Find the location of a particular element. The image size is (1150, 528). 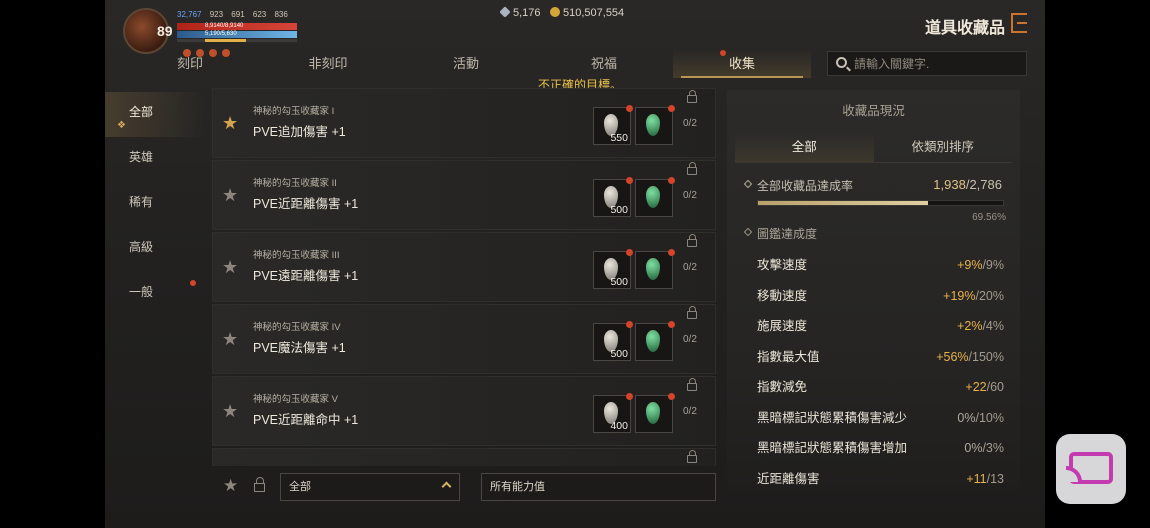

collection-row: ★ 神秘的勾玉收藏家 I PVE追加傷害 +1 550 0/2 is located at coordinates (464, 123).